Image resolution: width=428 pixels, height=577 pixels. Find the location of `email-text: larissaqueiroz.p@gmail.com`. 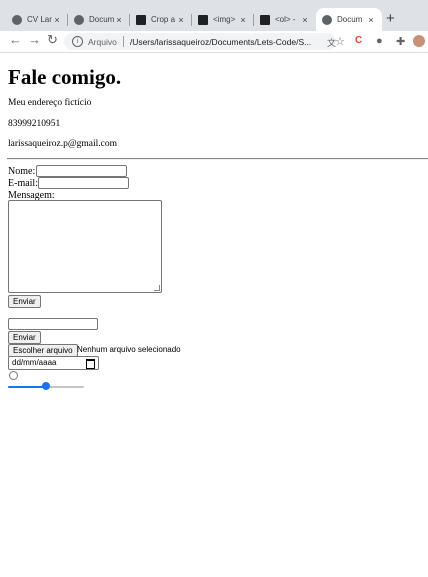

email-text: larissaqueiroz.p@gmail.com is located at coordinates (62, 144).